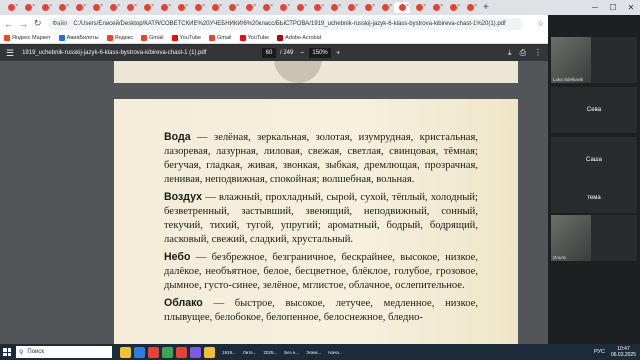  Describe the element at coordinates (64, 352) in the screenshot. I see `taskbar-search: ⚲ Поиск` at that location.